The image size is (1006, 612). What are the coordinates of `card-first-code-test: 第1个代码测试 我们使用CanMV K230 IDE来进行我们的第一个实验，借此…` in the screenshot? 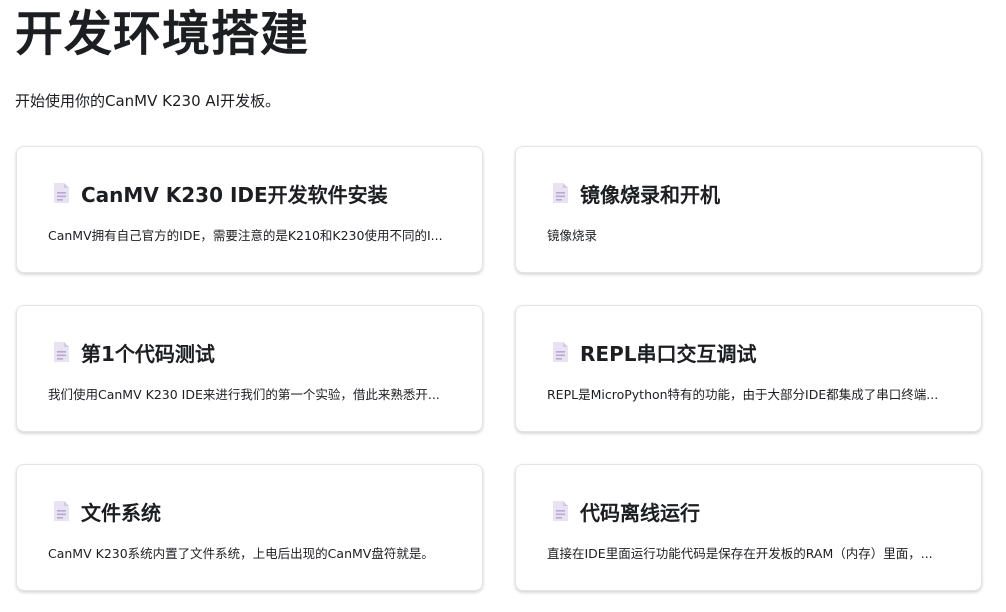 It's located at (249, 368).